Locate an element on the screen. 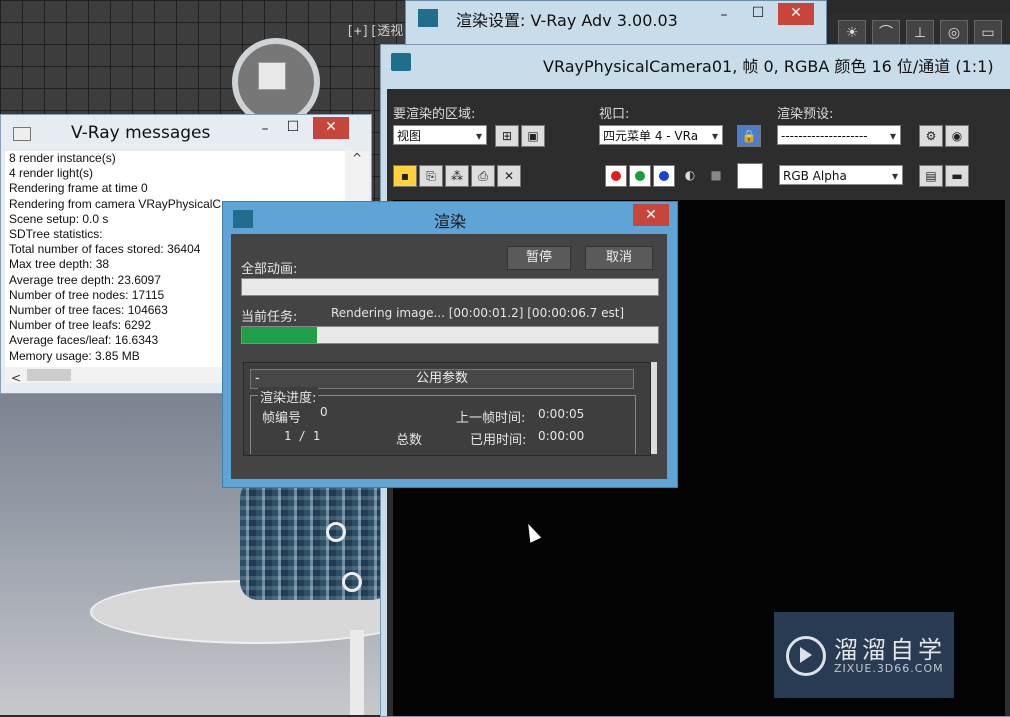 Image resolution: width=1010 pixels, height=717 pixels. rollout-header: - 公用参数 is located at coordinates (442, 379).